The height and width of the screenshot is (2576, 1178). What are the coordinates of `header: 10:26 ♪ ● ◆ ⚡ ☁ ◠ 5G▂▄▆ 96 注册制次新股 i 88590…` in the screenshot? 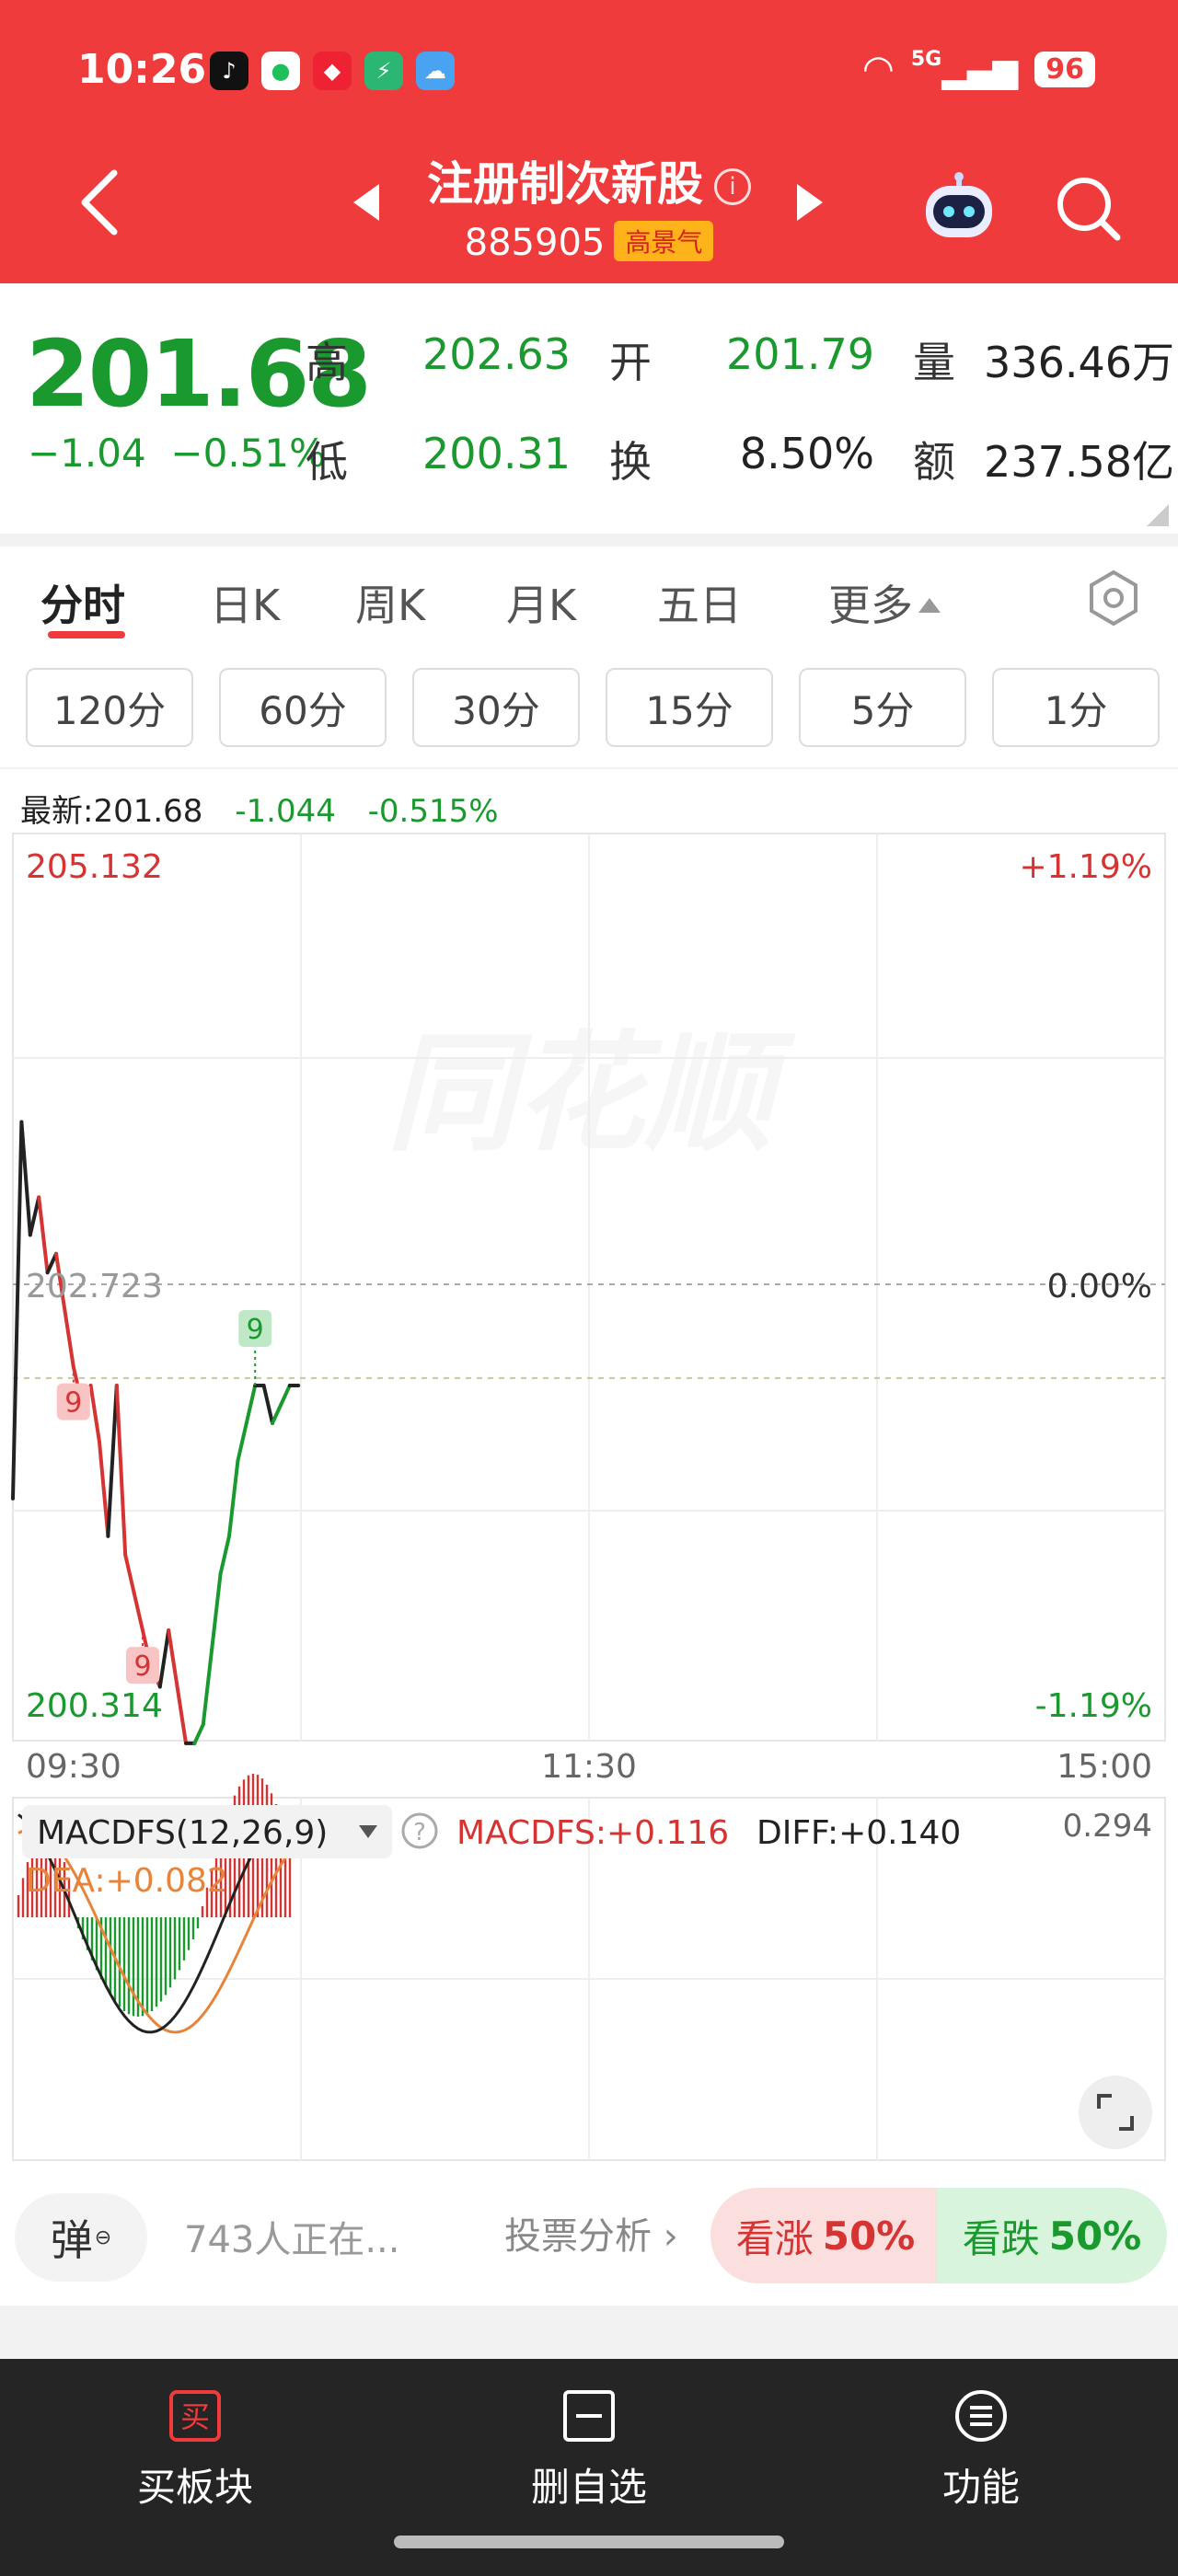 It's located at (589, 141).